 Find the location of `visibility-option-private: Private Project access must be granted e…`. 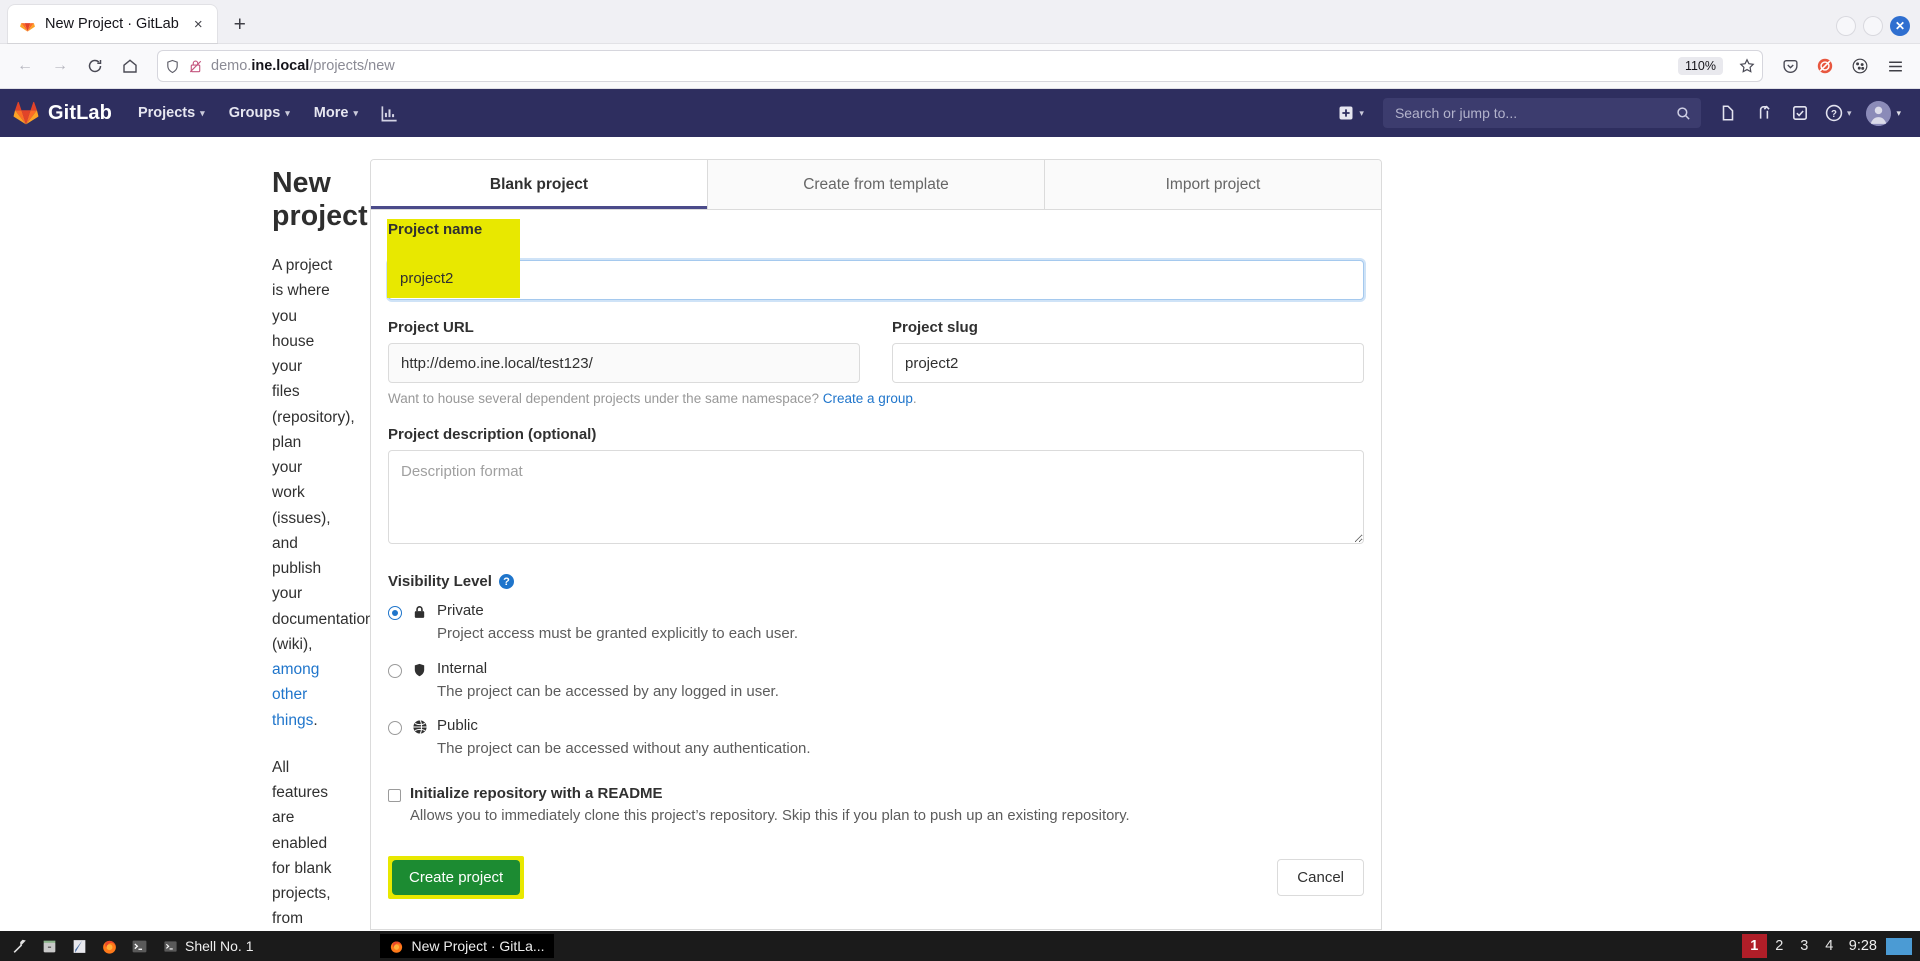

visibility-option-private: Private Project access must be granted e… is located at coordinates (876, 623).